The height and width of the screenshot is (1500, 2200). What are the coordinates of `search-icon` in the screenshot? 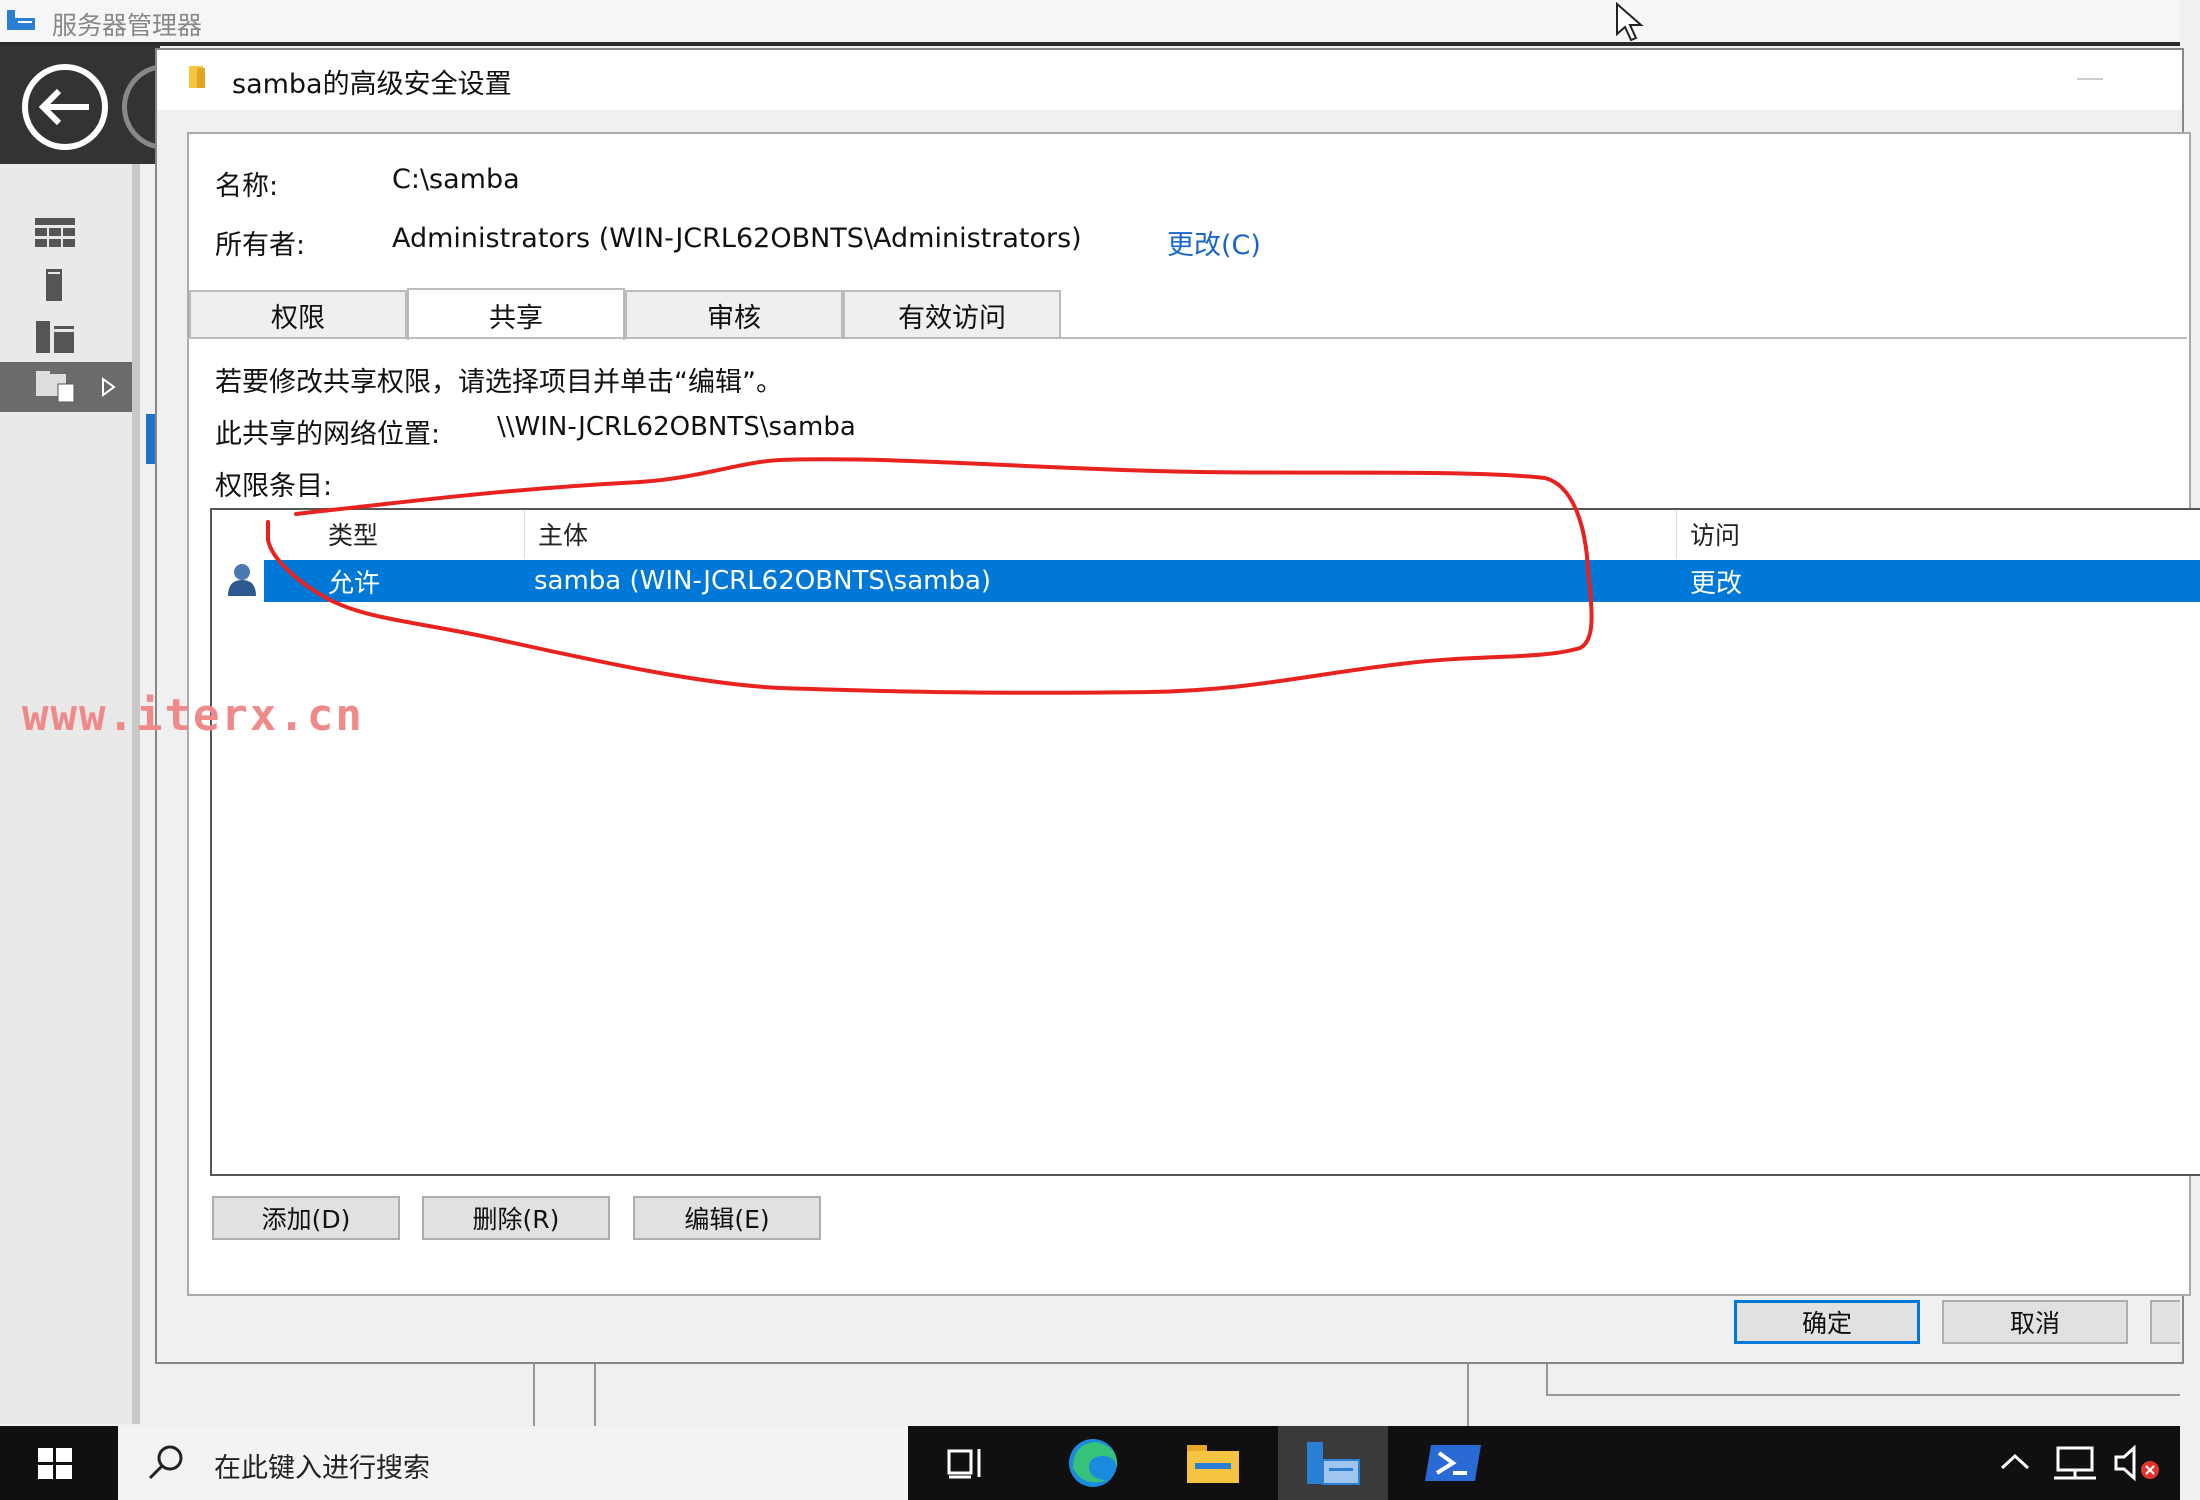 It's located at (165, 1462).